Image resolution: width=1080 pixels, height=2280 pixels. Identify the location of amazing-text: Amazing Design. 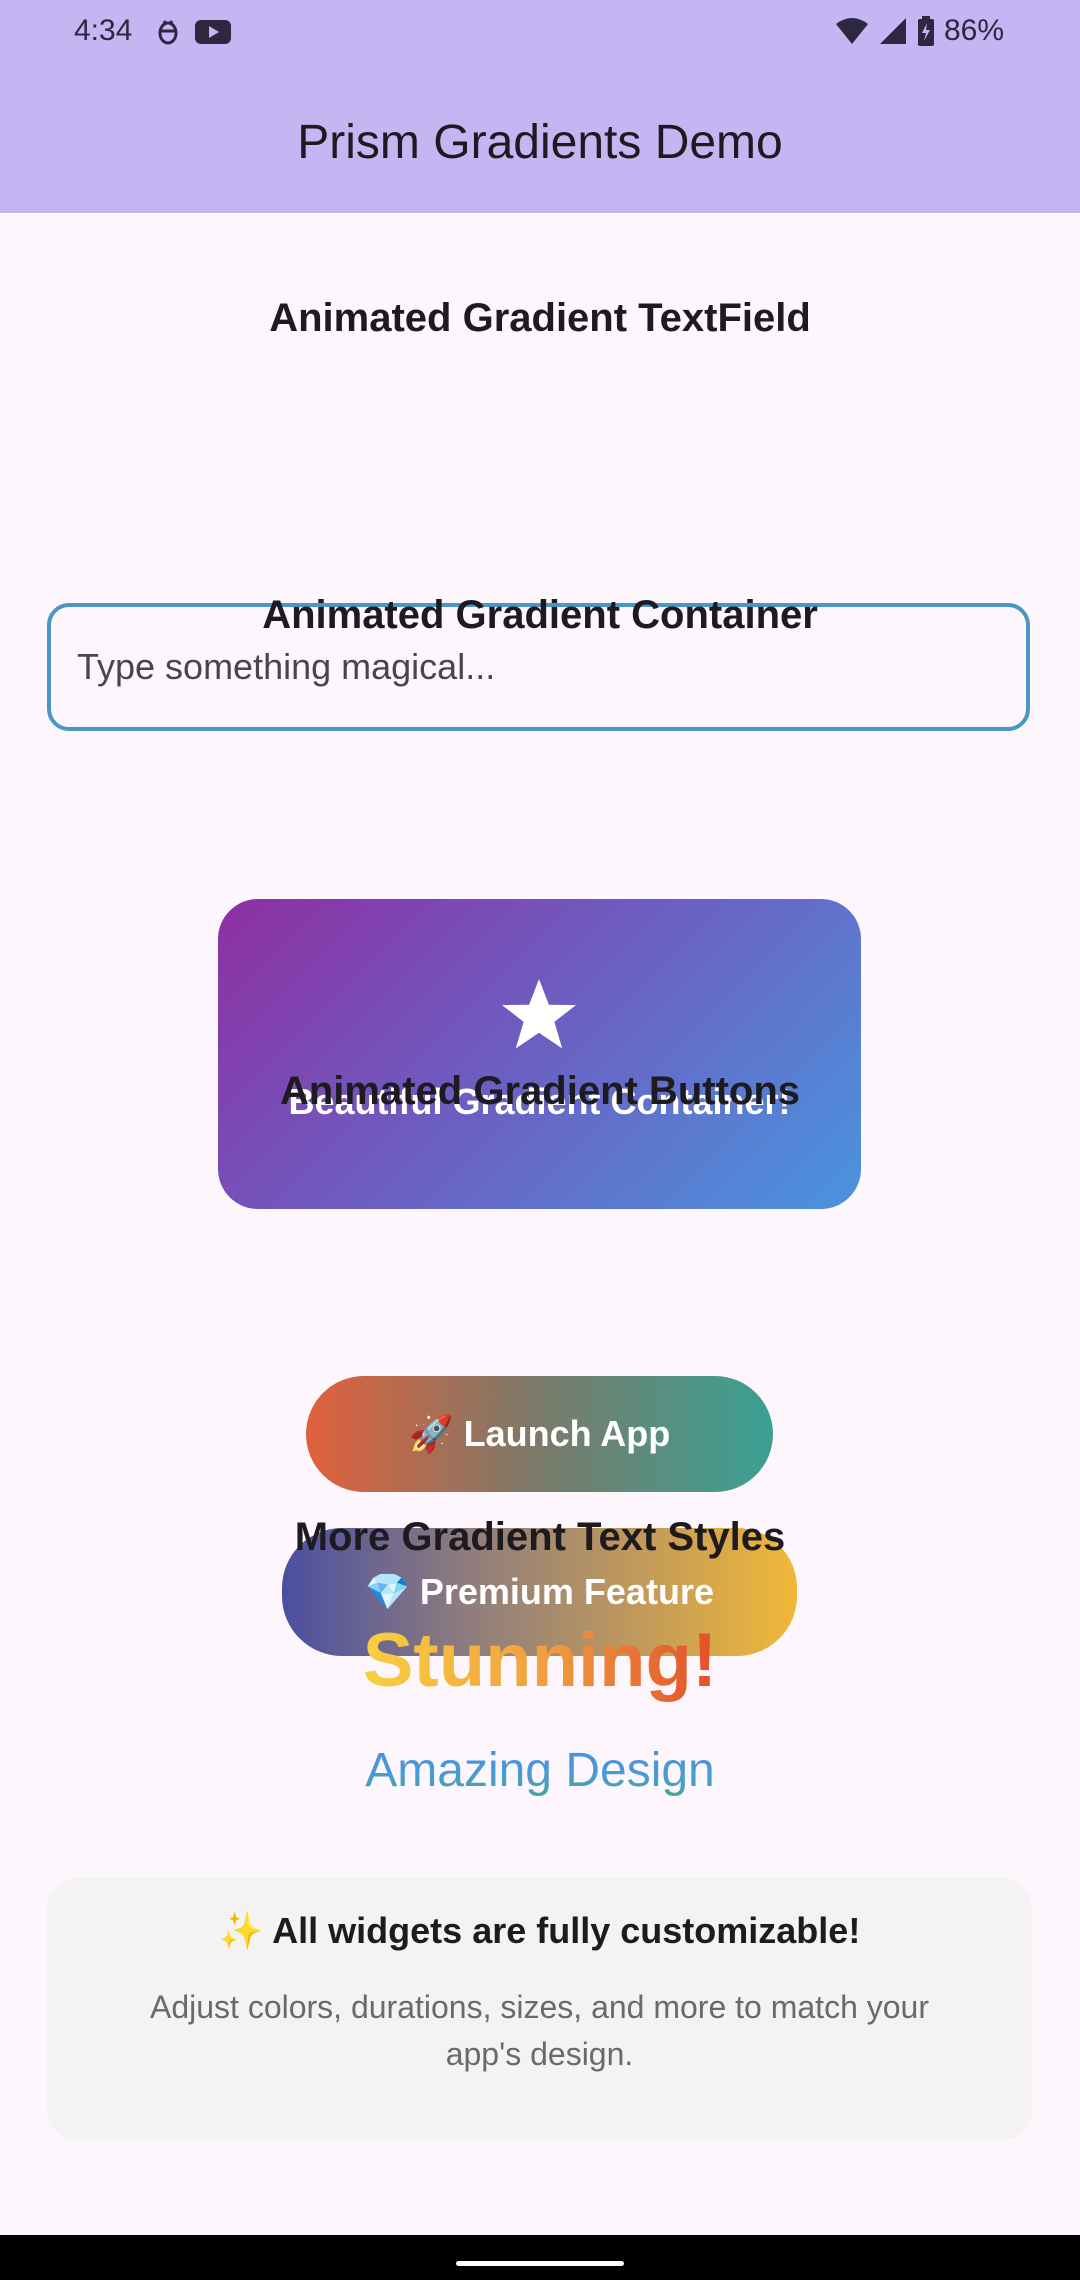
(540, 1770).